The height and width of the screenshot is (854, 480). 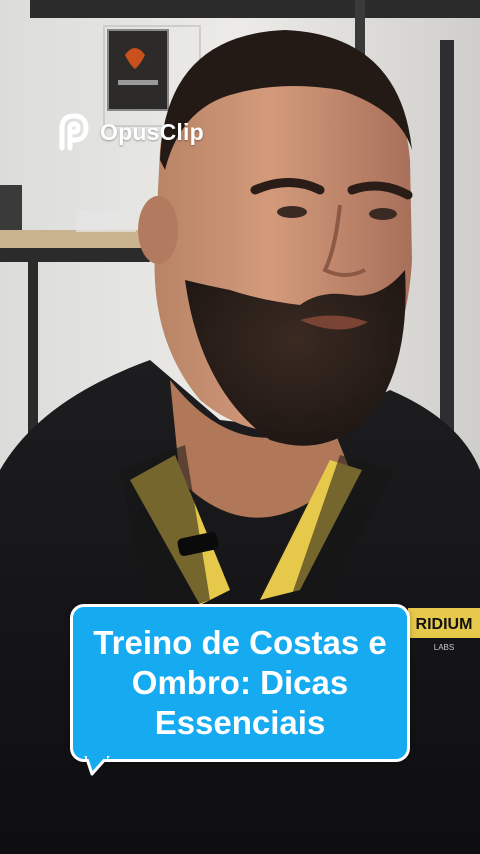 What do you see at coordinates (444, 624) in the screenshot?
I see `shirt-logo-text: RIDIUM` at bounding box center [444, 624].